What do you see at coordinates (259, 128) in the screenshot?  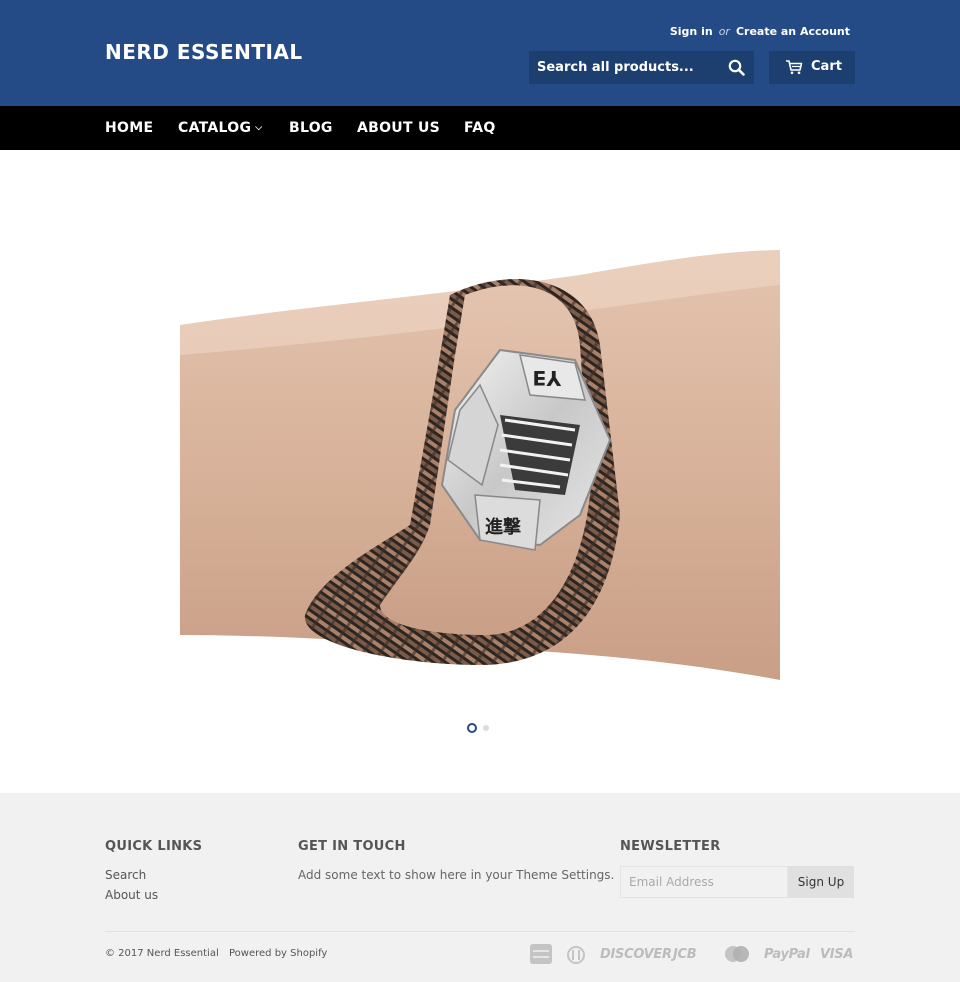 I see `chevron-down-icon: ⌵` at bounding box center [259, 128].